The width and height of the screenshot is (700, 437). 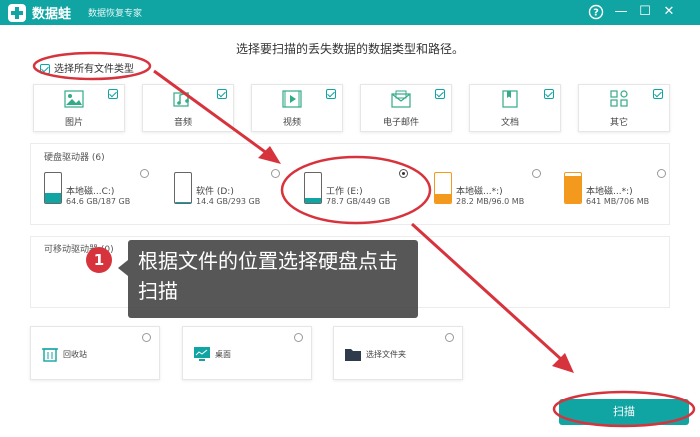 What do you see at coordinates (144, 173) in the screenshot?
I see `drive-c-radio` at bounding box center [144, 173].